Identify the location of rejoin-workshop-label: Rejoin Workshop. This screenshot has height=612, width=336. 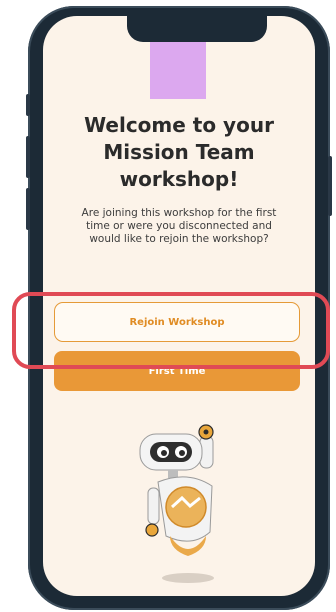
(177, 322).